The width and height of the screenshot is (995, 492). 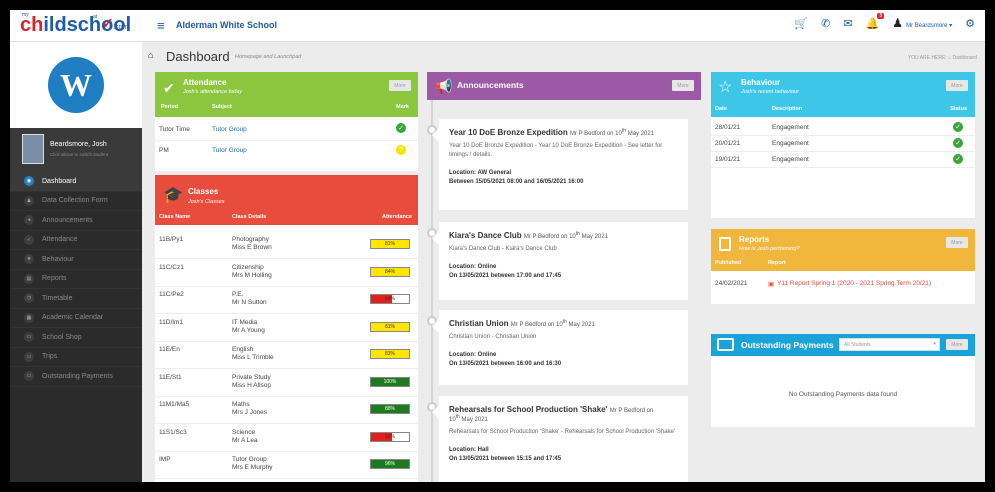 What do you see at coordinates (29, 278) in the screenshot?
I see `report-icon: ▤` at bounding box center [29, 278].